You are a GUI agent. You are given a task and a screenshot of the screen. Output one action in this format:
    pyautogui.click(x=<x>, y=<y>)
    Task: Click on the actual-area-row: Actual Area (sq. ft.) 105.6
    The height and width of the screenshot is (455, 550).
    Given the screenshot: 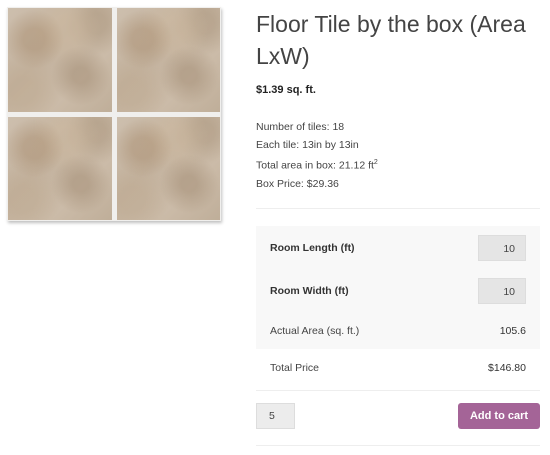 What is the action you would take?
    pyautogui.click(x=398, y=330)
    